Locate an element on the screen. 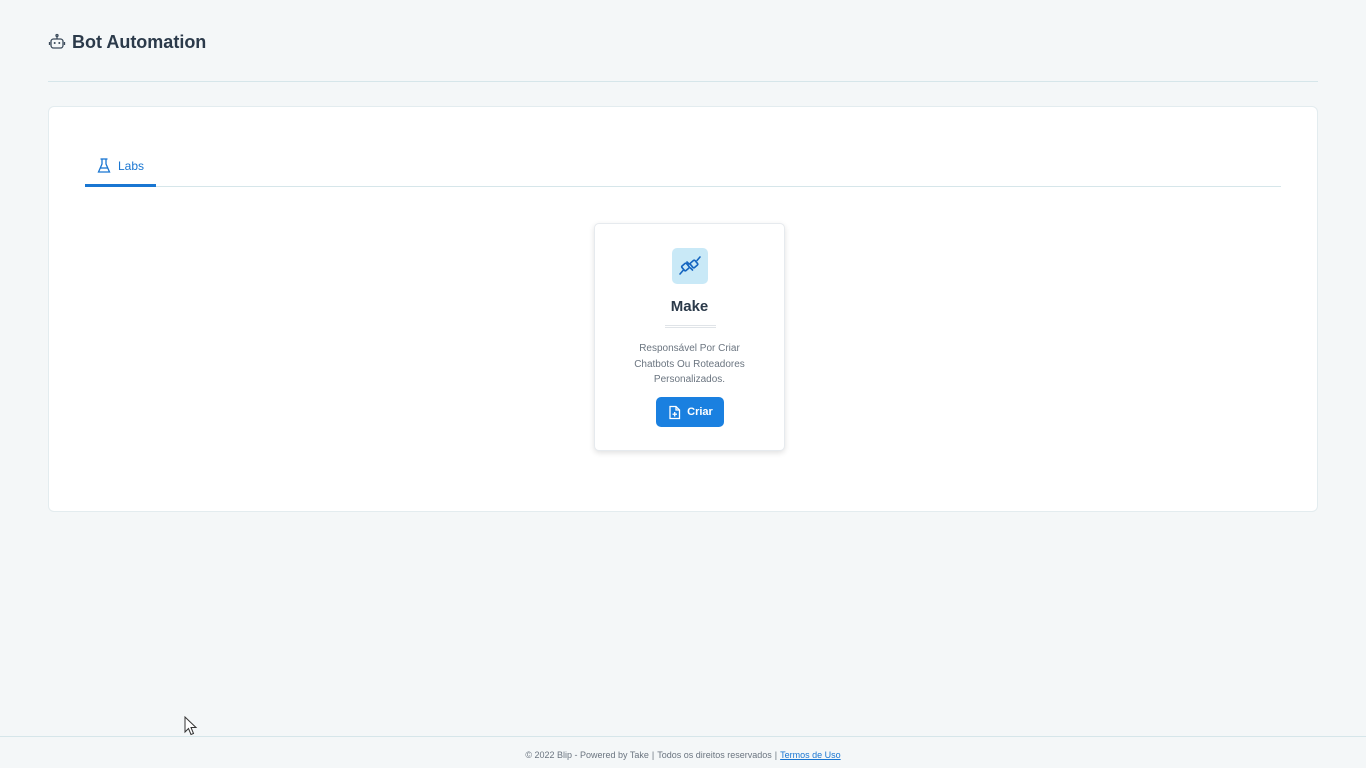  tab-bar: Labs is located at coordinates (683, 167).